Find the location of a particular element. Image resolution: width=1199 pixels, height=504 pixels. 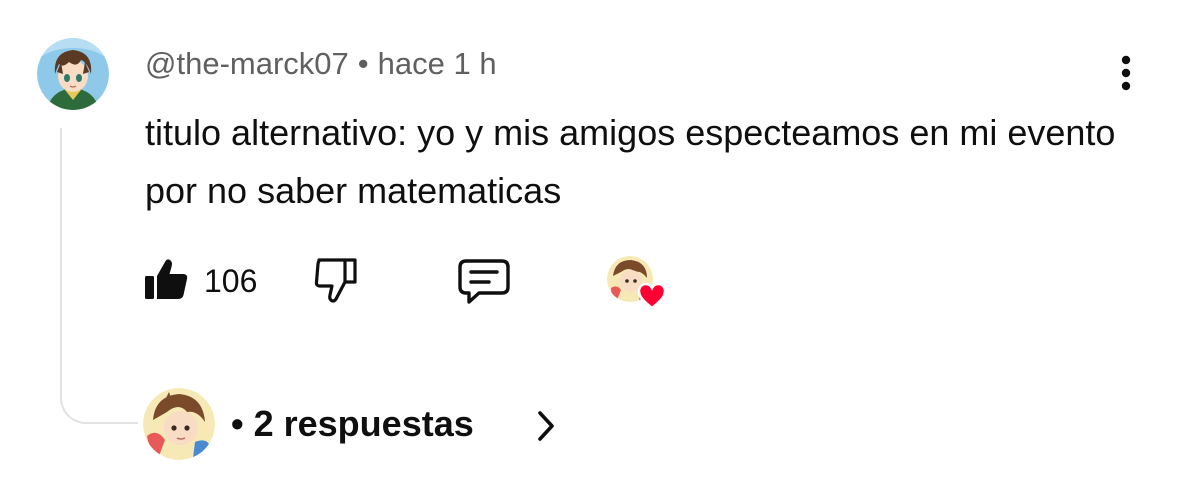

dislike-button is located at coordinates (336, 282).